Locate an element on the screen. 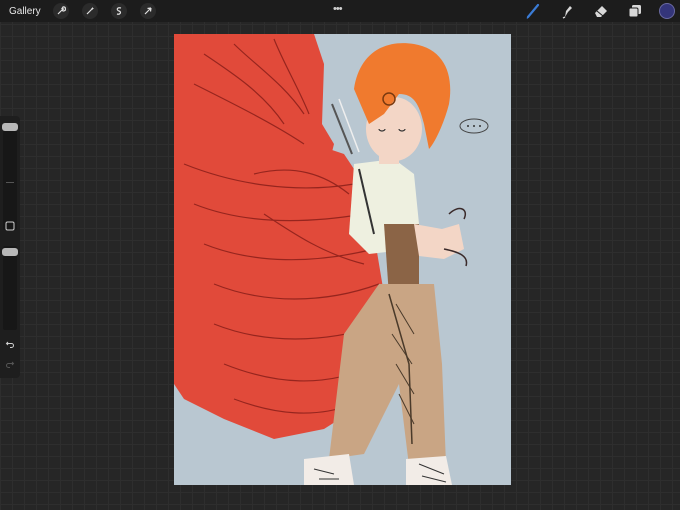 This screenshot has width=680, height=510. brush-size-handle is located at coordinates (10, 127).